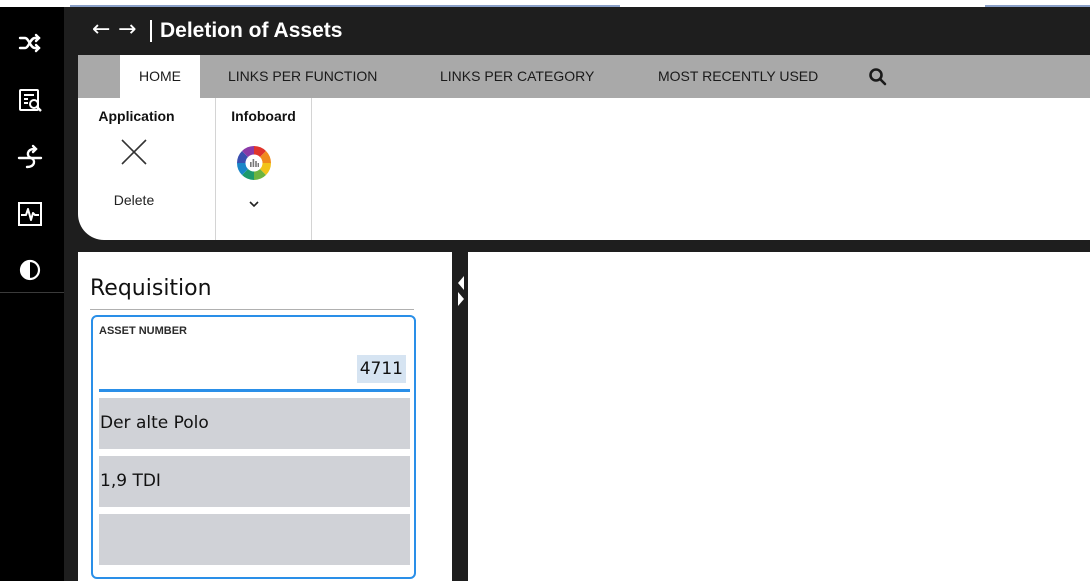 This screenshot has width=1090, height=581. I want to click on asset-detail-field: 1,9 TDI, so click(254, 481).